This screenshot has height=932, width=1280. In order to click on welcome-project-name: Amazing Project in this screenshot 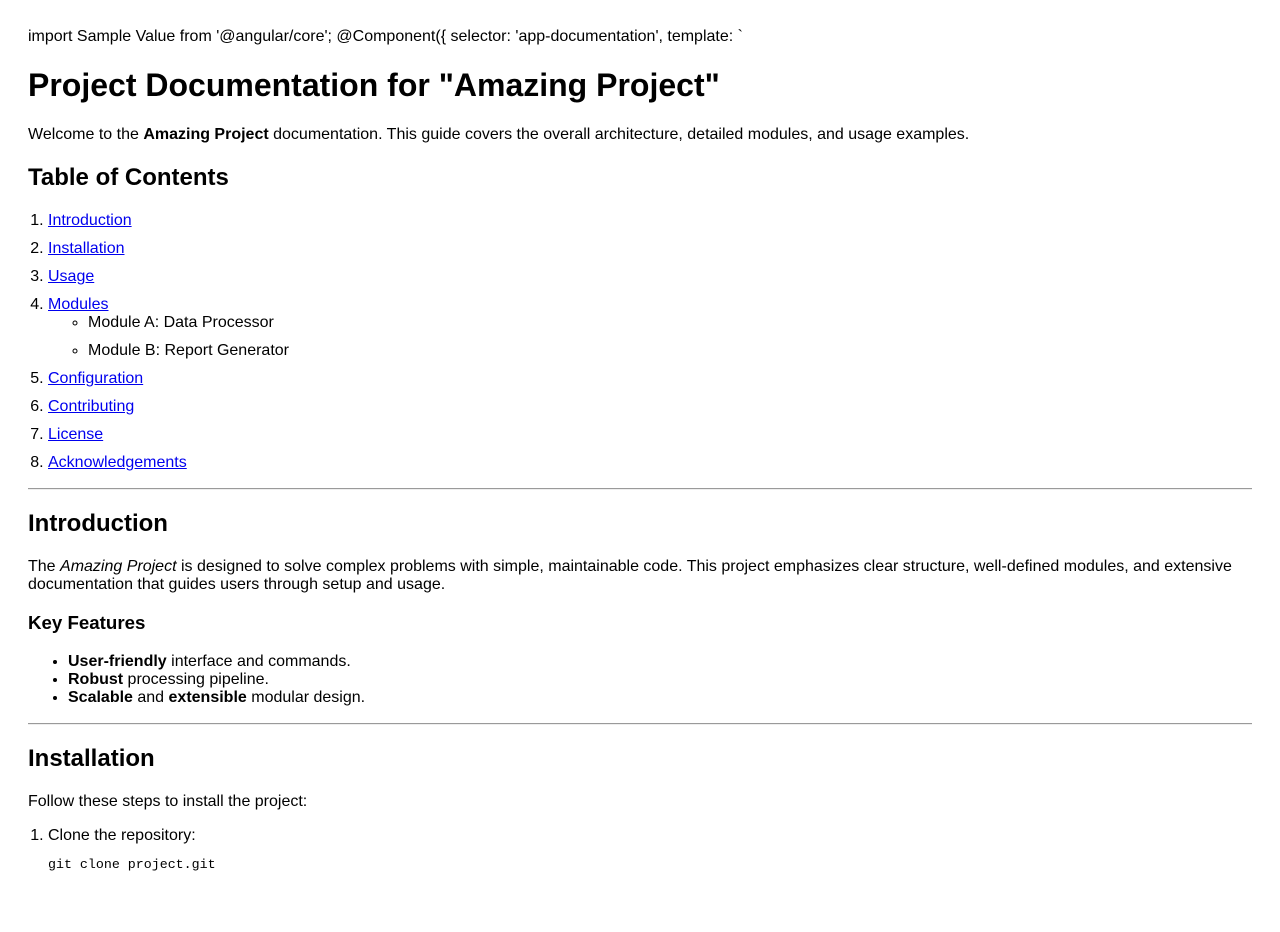, I will do `click(206, 134)`.